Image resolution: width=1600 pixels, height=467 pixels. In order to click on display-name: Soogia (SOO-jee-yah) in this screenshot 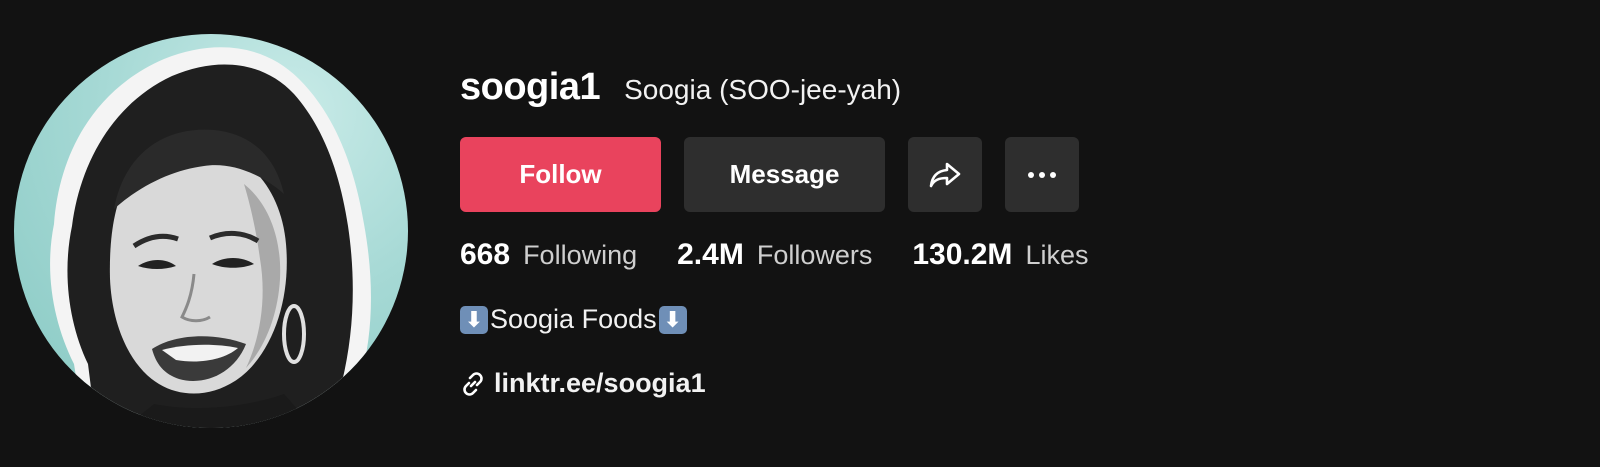, I will do `click(763, 89)`.